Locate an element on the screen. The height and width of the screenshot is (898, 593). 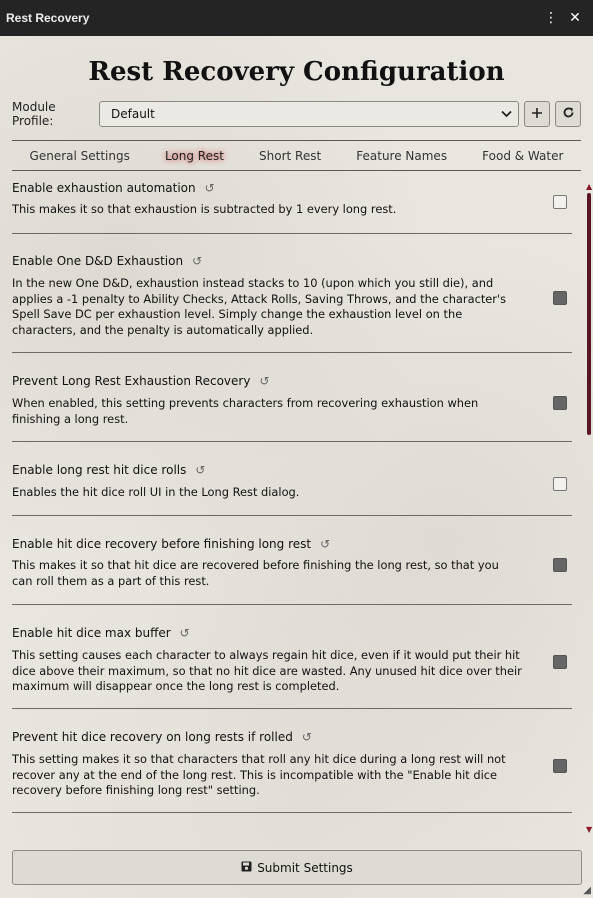
tab-short-rest: Short Rest is located at coordinates (290, 156).